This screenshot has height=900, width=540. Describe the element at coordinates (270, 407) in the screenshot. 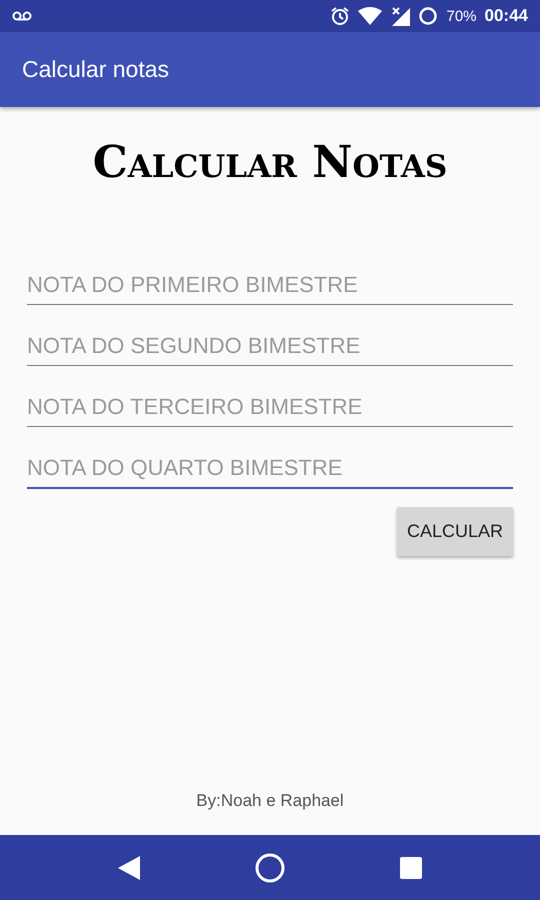

I see `grade-field: NOTA DO TERCEIRO BIMESTRE` at that location.